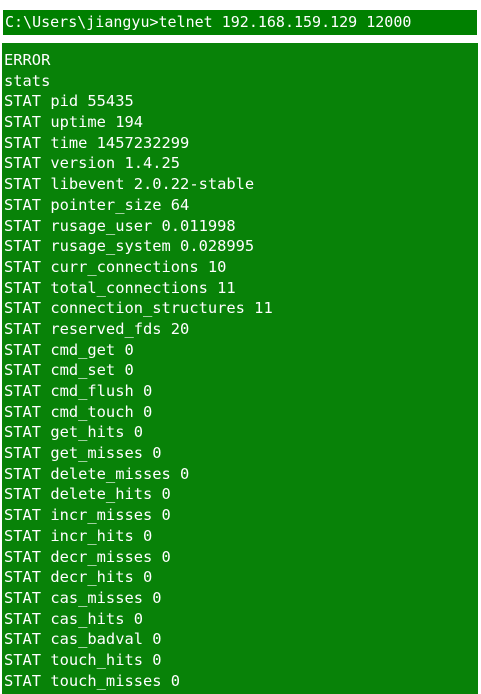  I want to click on terminal-line: STAT pointer_size 64, so click(97, 204).